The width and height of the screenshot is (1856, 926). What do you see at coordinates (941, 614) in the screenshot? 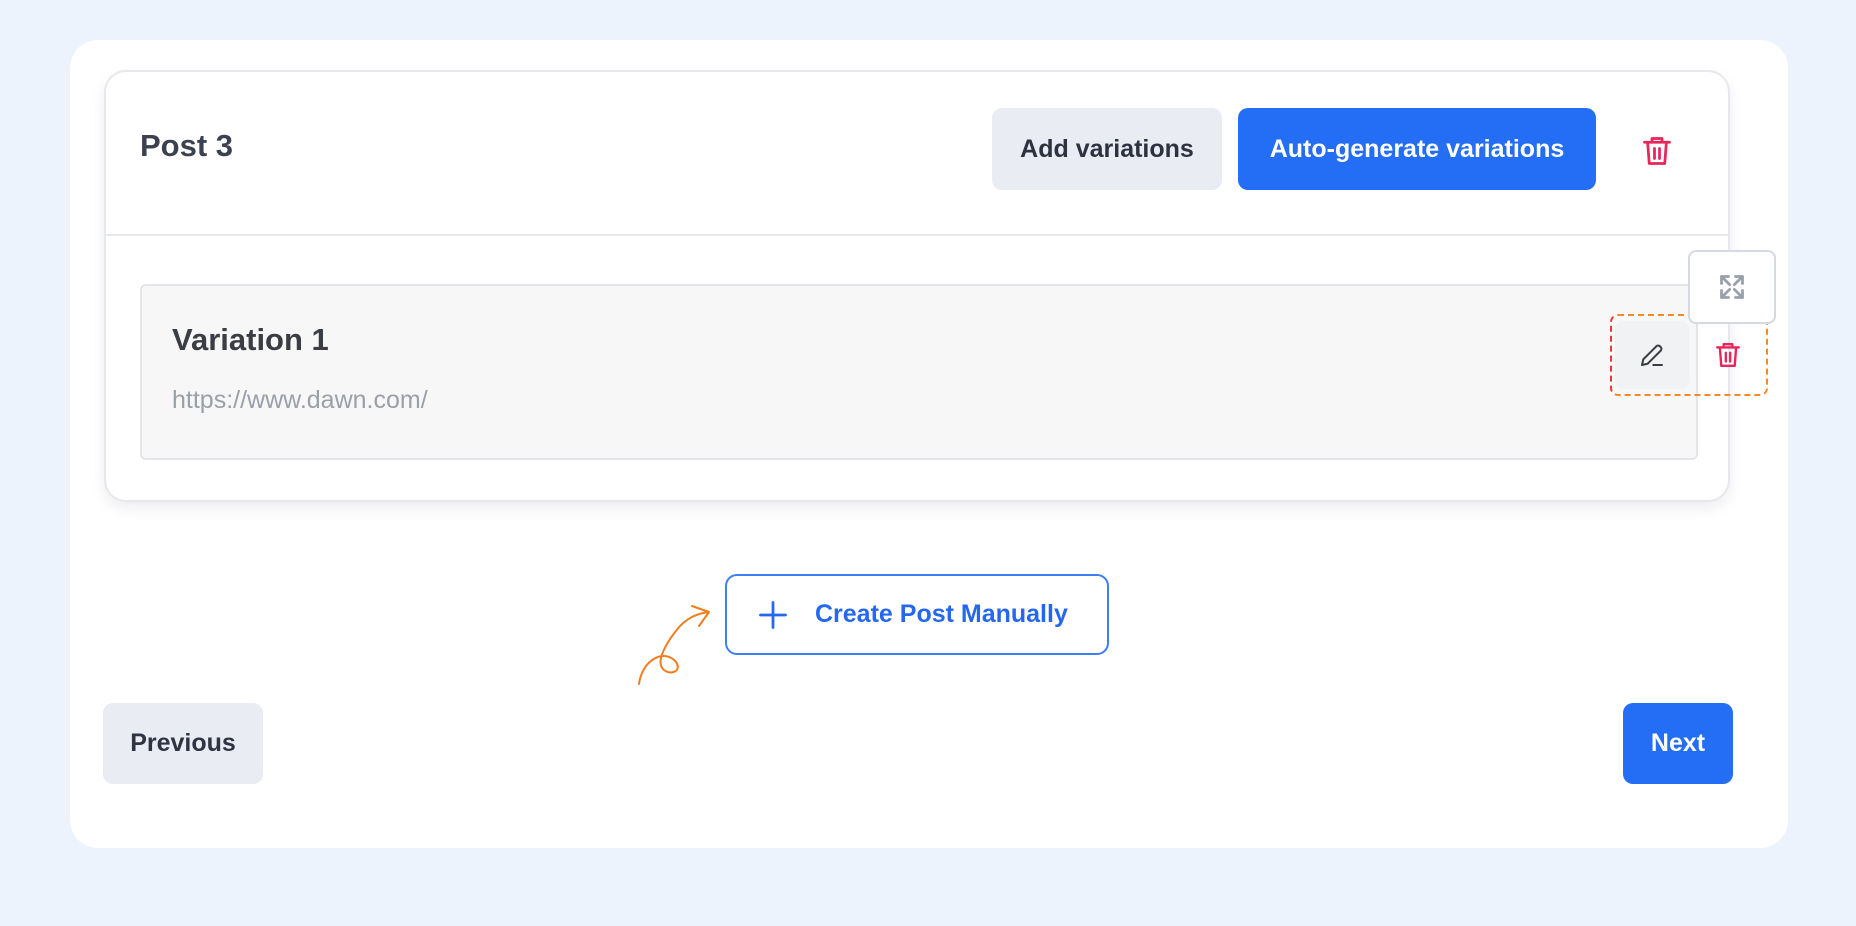
I see `create-post-manually-label: Create Post Manually` at bounding box center [941, 614].